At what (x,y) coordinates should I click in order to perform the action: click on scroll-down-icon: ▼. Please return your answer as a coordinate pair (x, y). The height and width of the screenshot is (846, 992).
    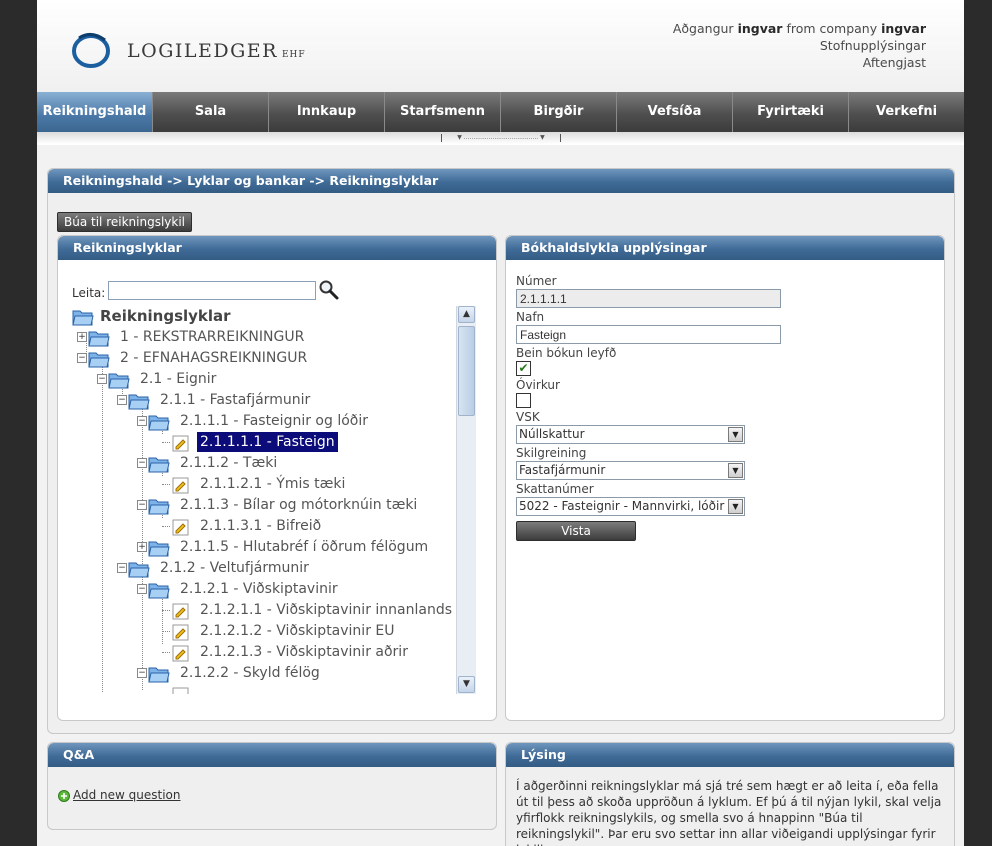
    Looking at the image, I should click on (466, 684).